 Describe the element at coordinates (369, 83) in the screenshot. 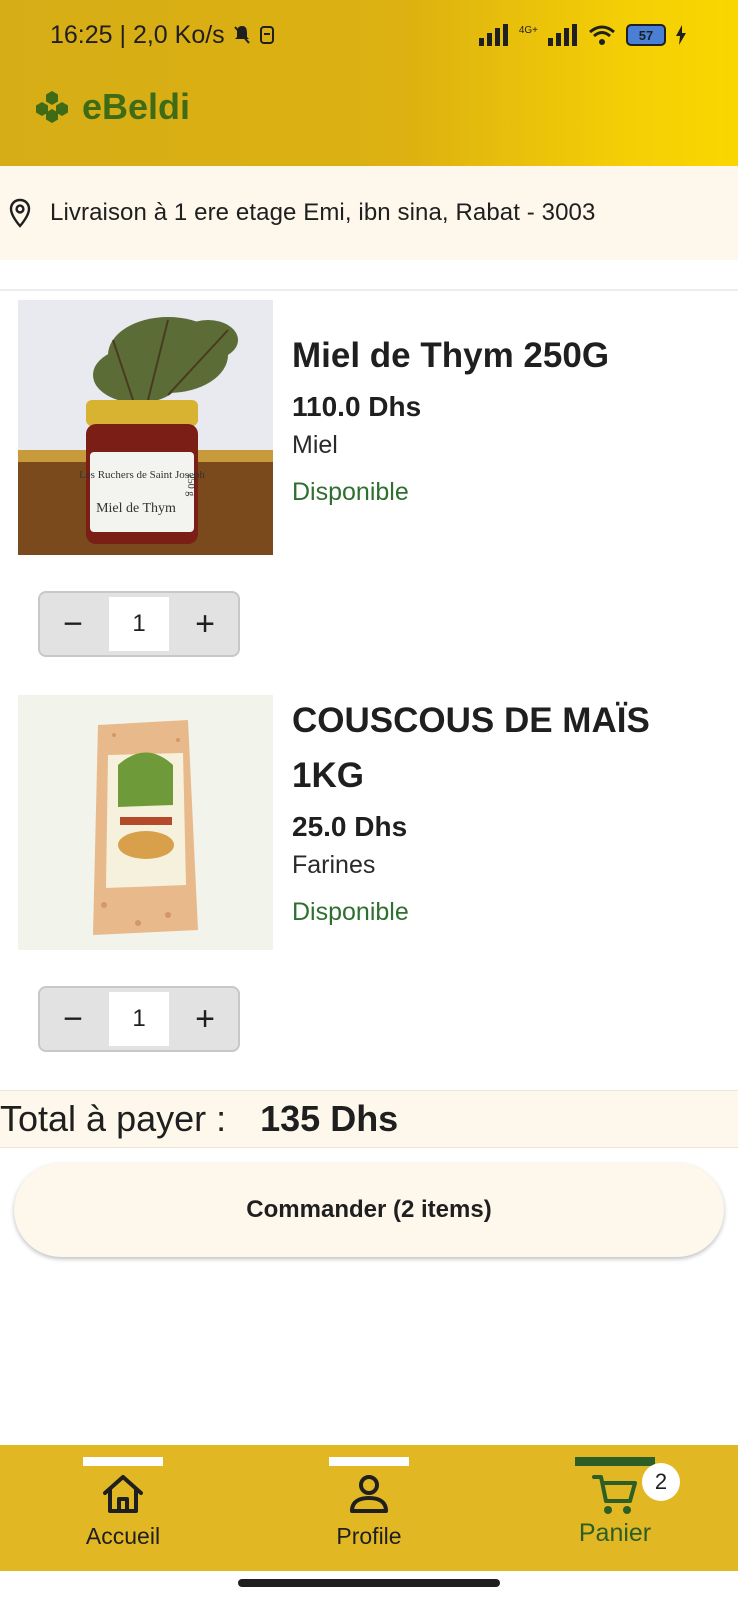

I see `app-header: 16:25 | 2,0 Ko/s 4G+ 57 eBeldi` at that location.